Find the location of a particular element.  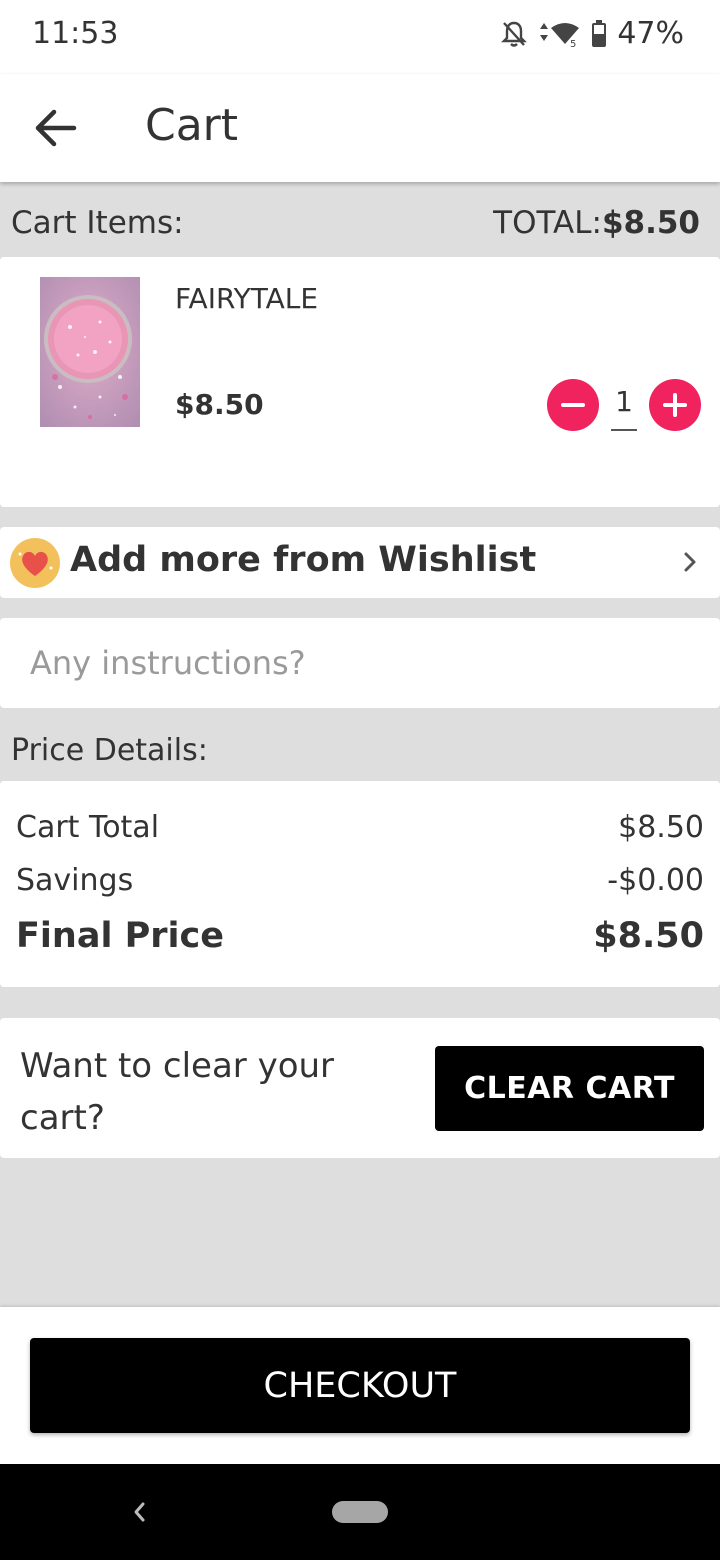

wishlist-label: Add more from Wishlist is located at coordinates (303, 560).